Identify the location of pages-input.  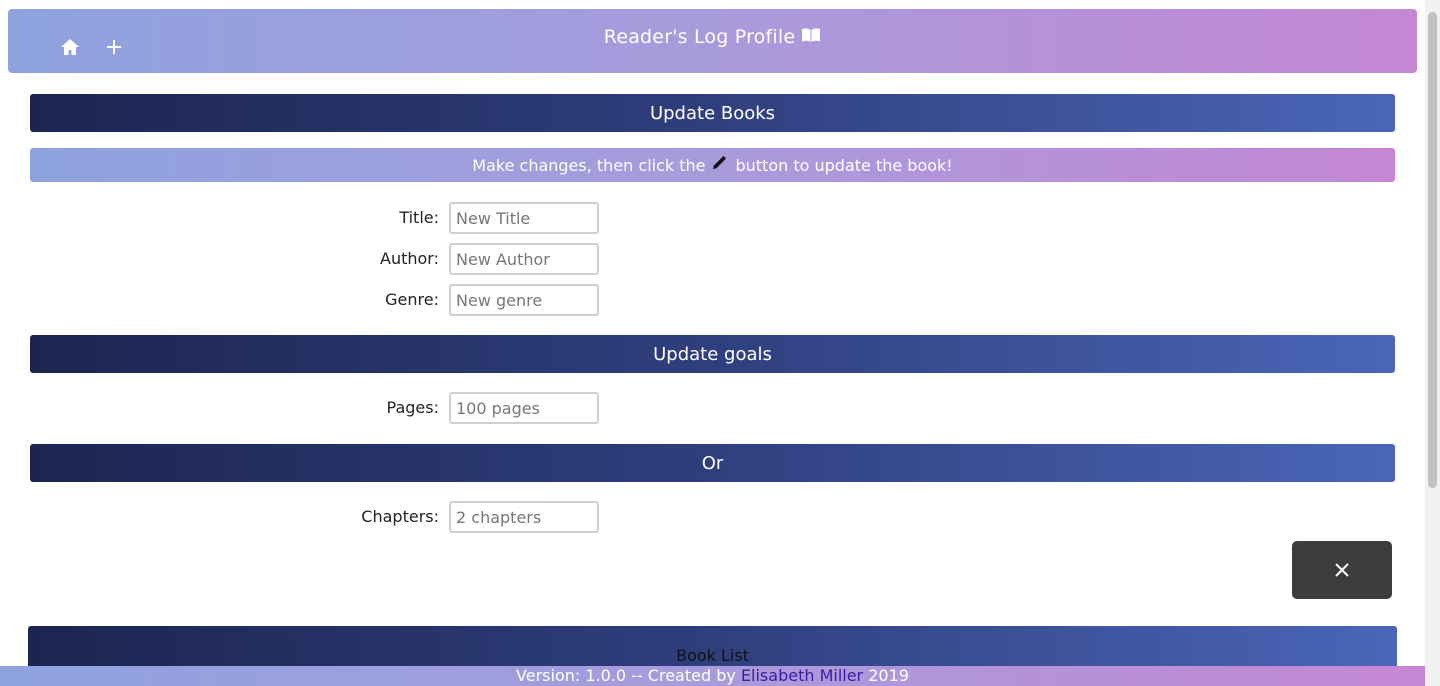
(524, 408).